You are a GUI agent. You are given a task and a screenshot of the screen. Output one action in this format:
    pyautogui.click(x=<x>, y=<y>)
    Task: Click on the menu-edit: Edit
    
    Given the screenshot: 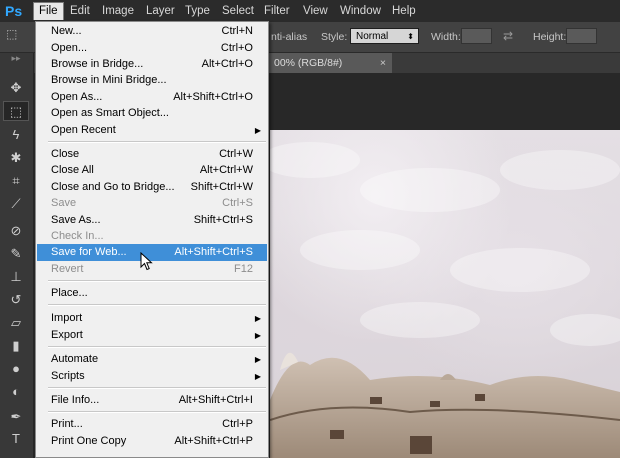 What is the action you would take?
    pyautogui.click(x=80, y=11)
    